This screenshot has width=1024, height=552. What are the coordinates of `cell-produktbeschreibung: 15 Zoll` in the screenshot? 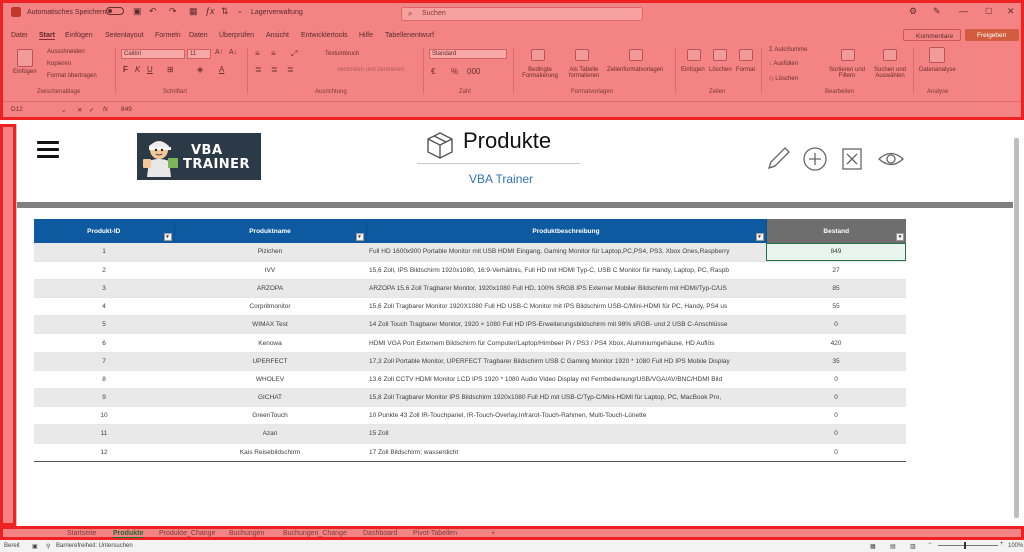 It's located at (566, 434).